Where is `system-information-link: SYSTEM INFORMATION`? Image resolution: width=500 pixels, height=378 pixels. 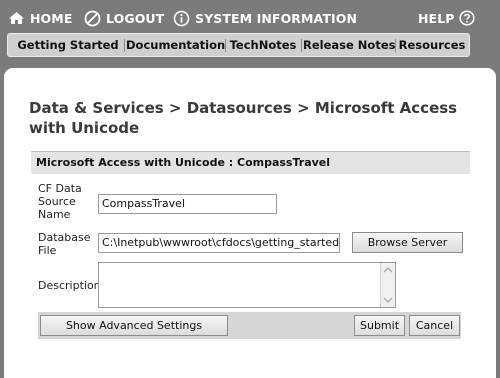 system-information-link: SYSTEM INFORMATION is located at coordinates (265, 18).